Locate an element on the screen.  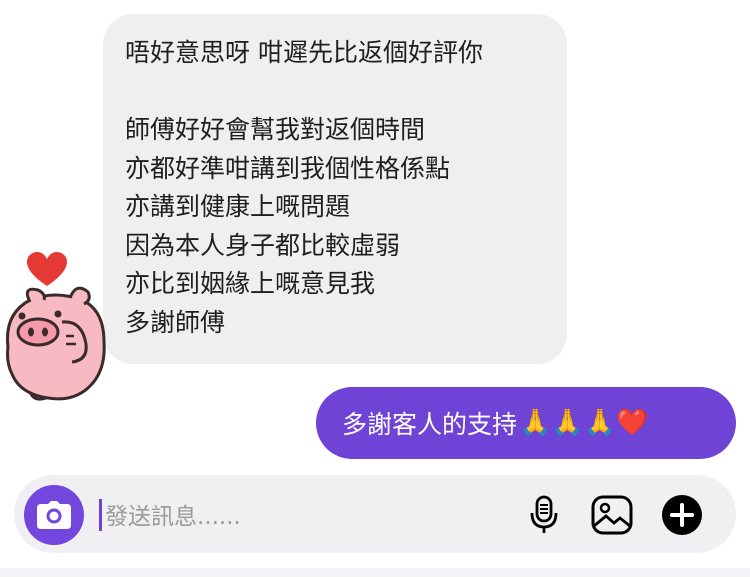
more-button is located at coordinates (682, 515).